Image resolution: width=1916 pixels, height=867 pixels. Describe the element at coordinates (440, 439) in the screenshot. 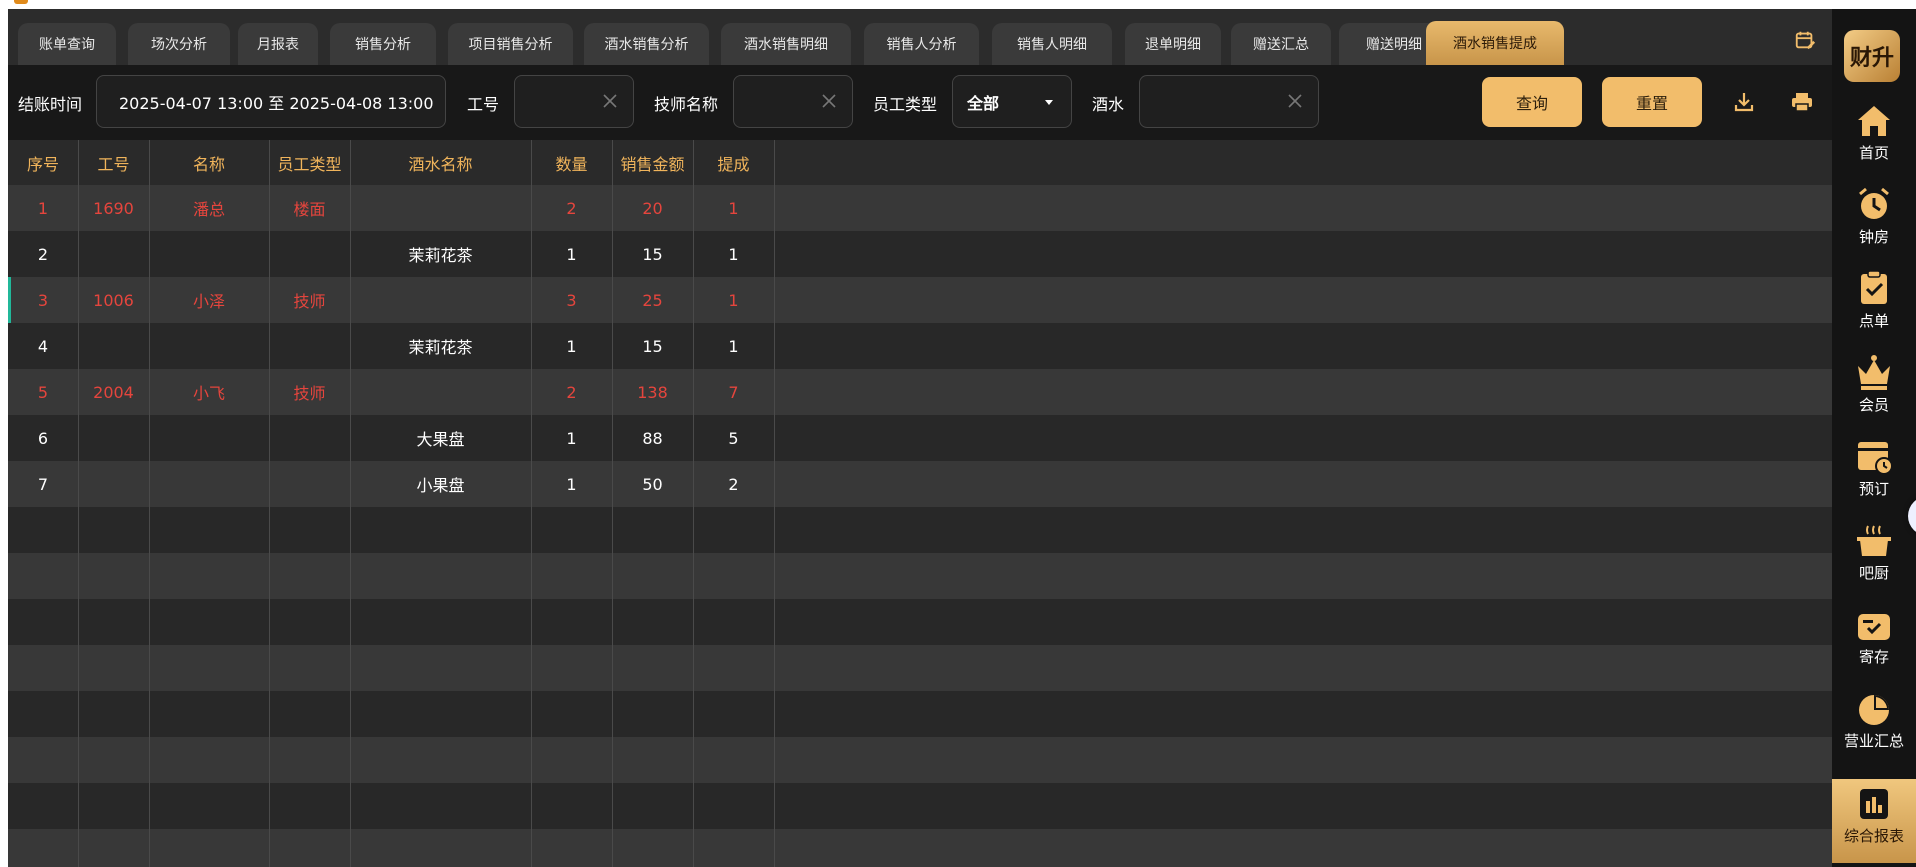

I see `table-cell: 大果盘` at that location.